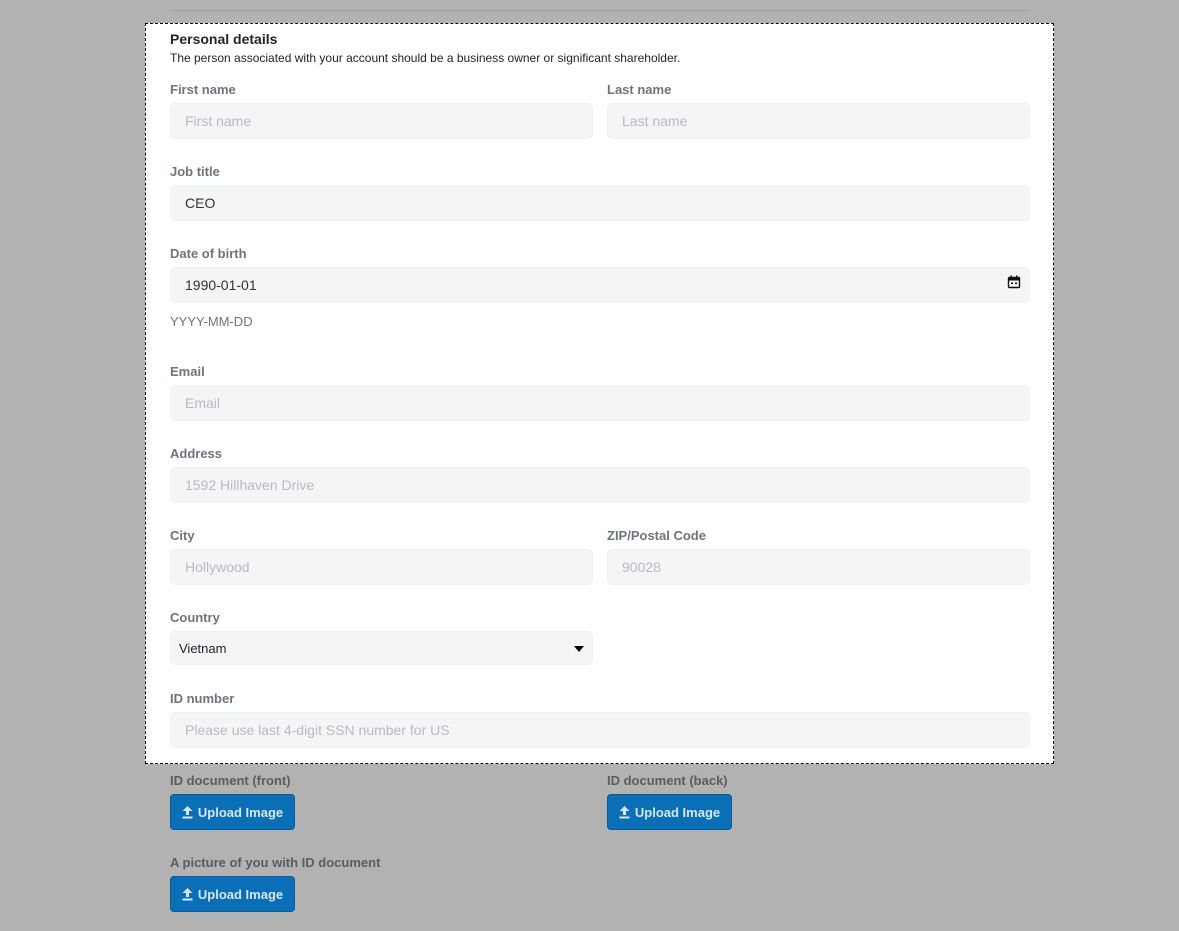 The height and width of the screenshot is (931, 1179). What do you see at coordinates (182, 535) in the screenshot?
I see `city-label: City` at bounding box center [182, 535].